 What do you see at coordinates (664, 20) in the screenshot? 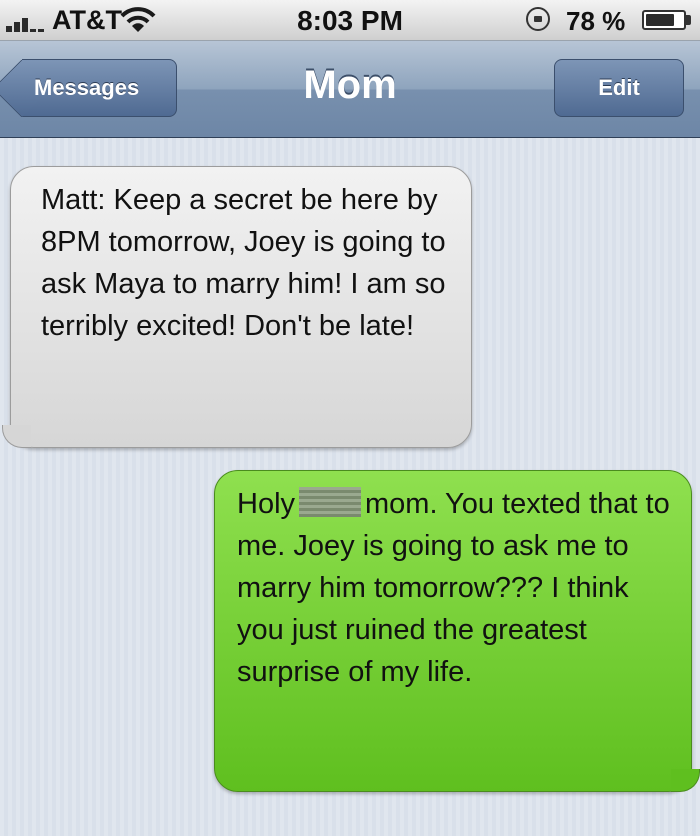
I see `battery-icon` at bounding box center [664, 20].